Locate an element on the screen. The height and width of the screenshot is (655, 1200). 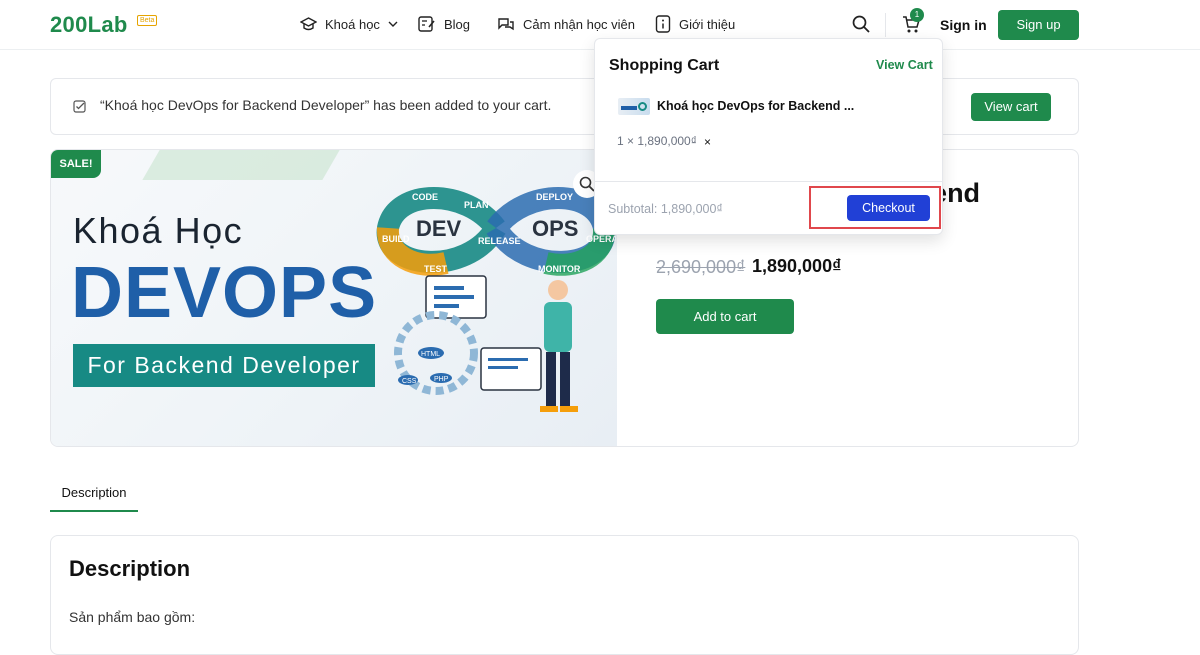
cart-subtotal: Subtotal: 1,890,000₫ is located at coordinates (665, 209).